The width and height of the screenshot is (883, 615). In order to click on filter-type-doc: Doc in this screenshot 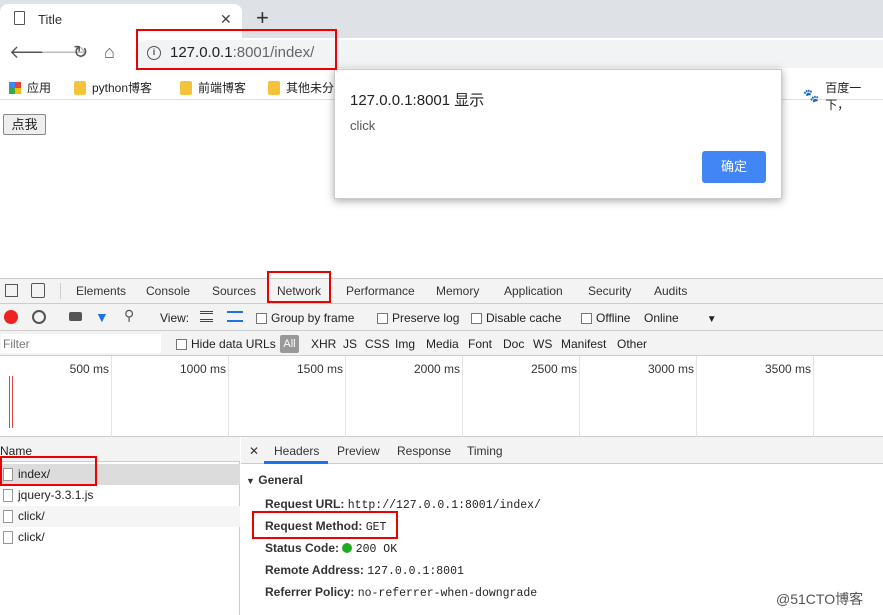, I will do `click(513, 344)`.